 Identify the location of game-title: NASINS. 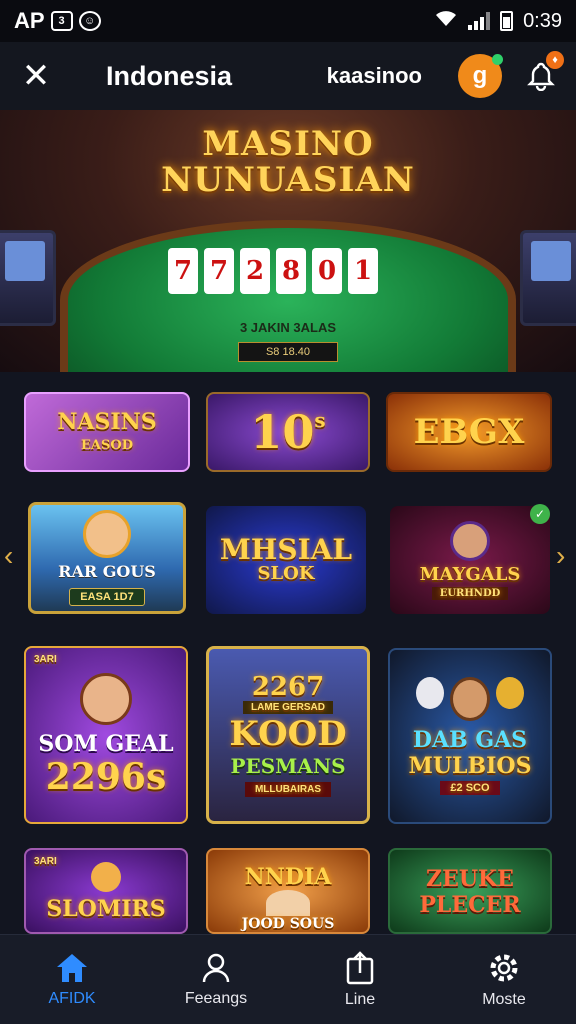
(107, 422).